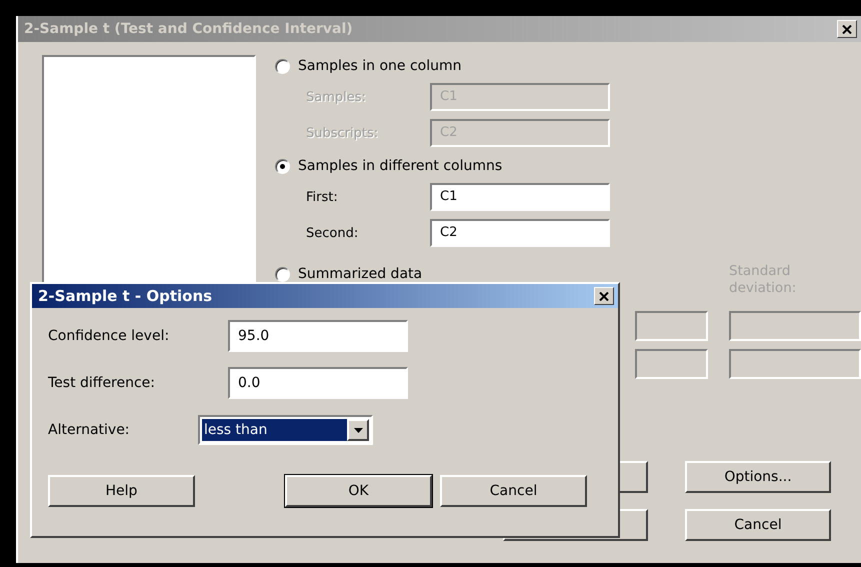 The width and height of the screenshot is (861, 567). I want to click on window-title: 2-Sample t (Test and Confidence Interval), so click(188, 29).